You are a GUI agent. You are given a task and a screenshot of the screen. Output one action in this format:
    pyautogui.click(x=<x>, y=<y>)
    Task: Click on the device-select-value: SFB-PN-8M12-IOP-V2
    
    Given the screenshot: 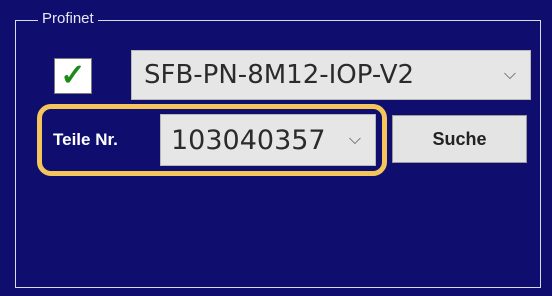 What is the action you would take?
    pyautogui.click(x=279, y=75)
    